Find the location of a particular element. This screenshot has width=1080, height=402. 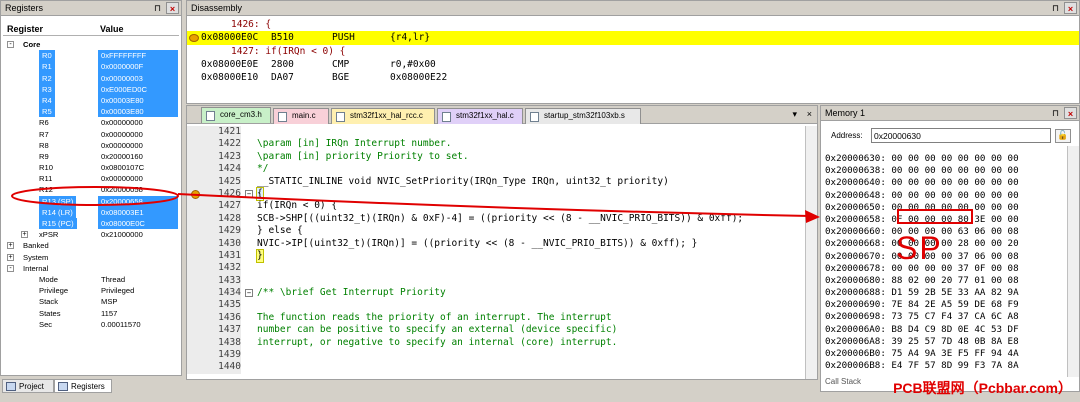

code-line: 1422 \param [in] IRQn Interrupt number. is located at coordinates (496, 144).